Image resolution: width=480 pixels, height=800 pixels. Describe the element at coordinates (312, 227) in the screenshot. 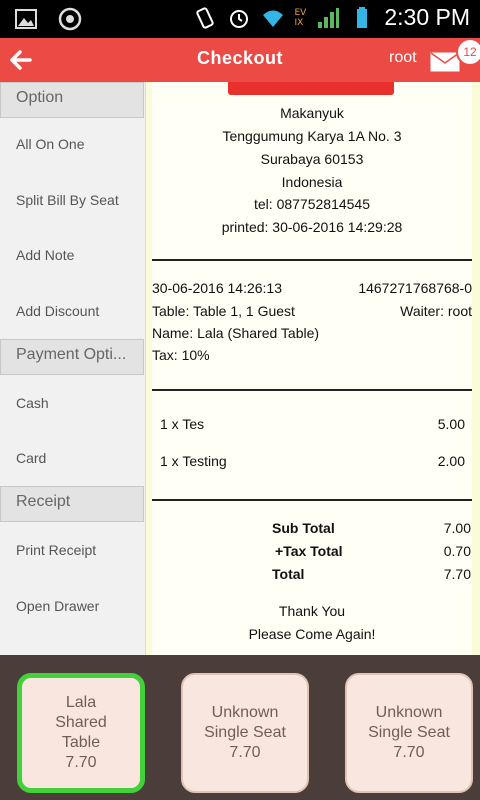

I see `printed-time: printed: 30-06-2016 14:29:28` at that location.